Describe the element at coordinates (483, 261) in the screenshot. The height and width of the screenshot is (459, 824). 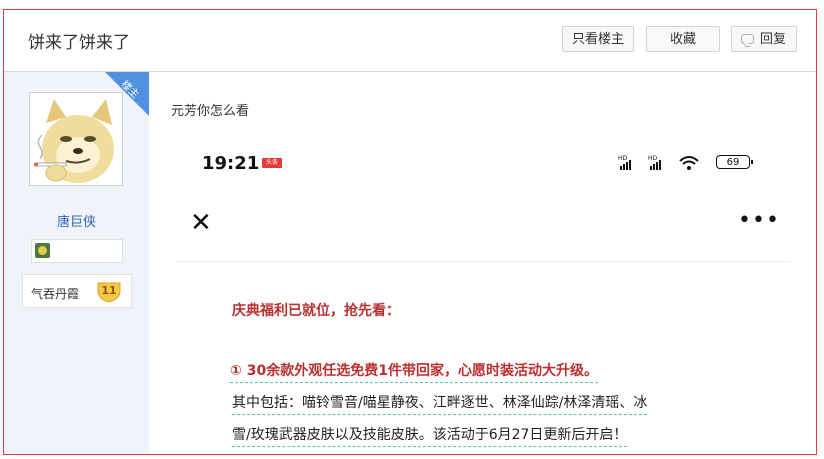
I see `phone-divider` at that location.